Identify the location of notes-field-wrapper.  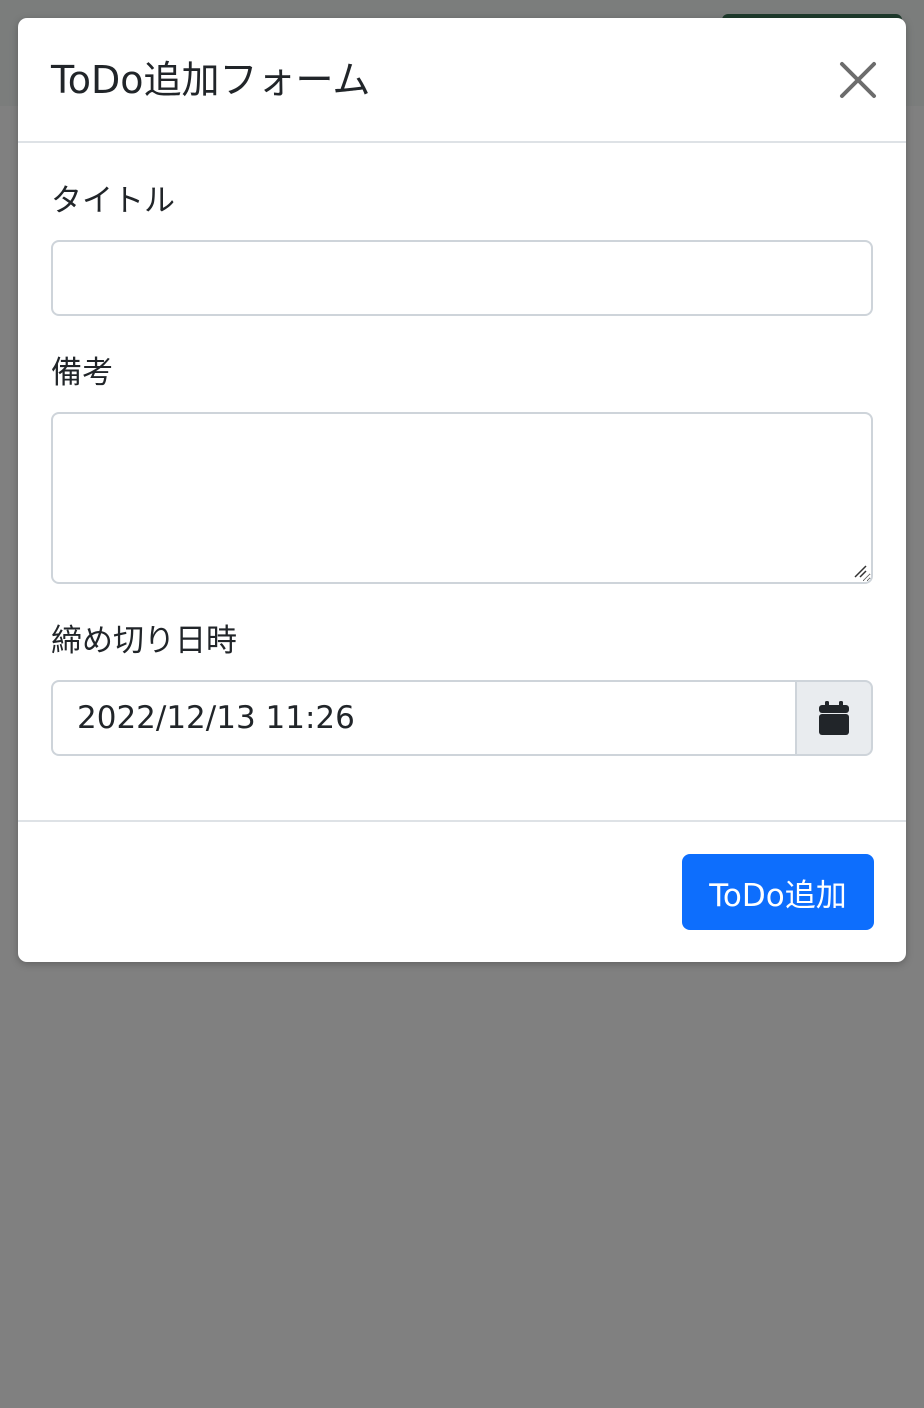
(462, 498).